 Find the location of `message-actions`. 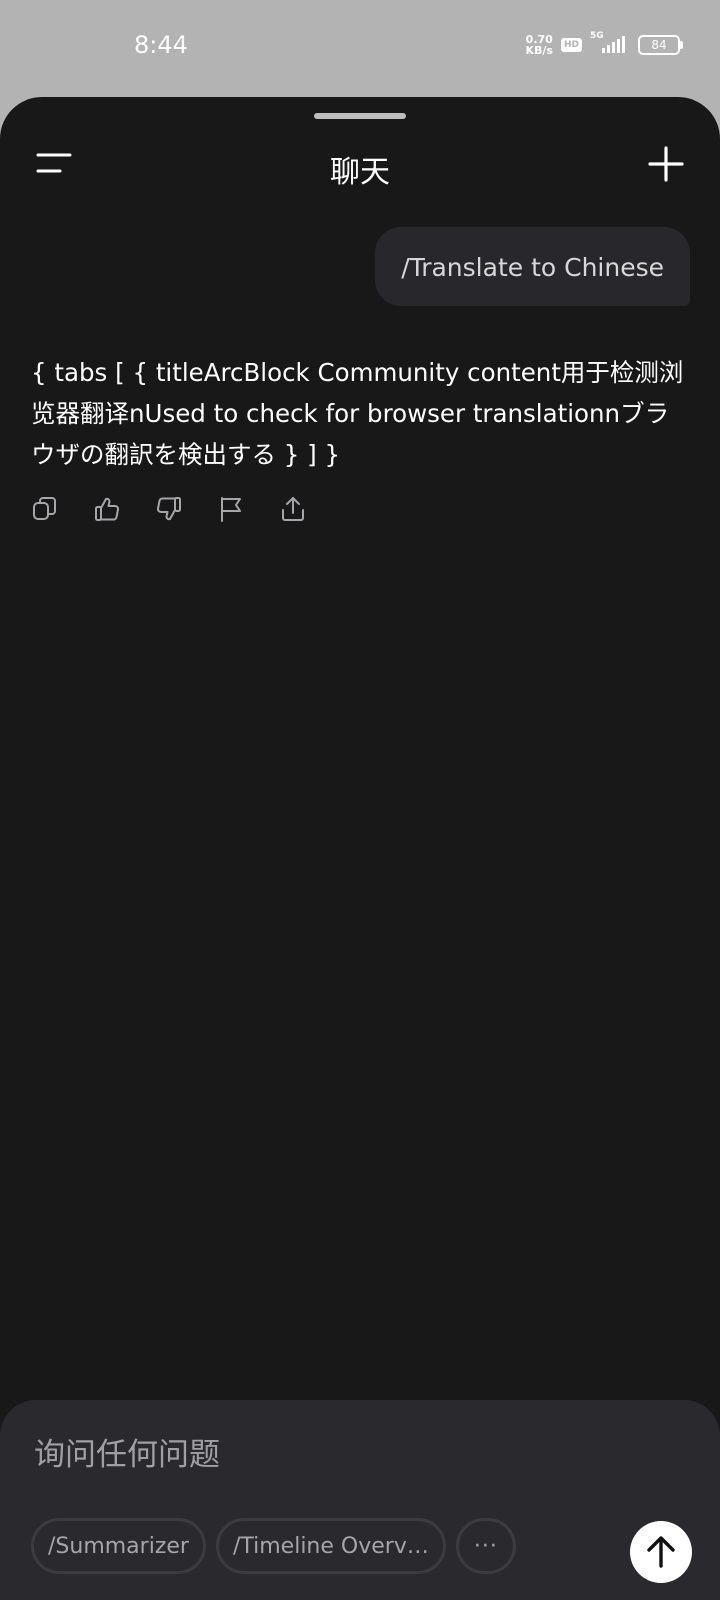

message-actions is located at coordinates (169, 509).